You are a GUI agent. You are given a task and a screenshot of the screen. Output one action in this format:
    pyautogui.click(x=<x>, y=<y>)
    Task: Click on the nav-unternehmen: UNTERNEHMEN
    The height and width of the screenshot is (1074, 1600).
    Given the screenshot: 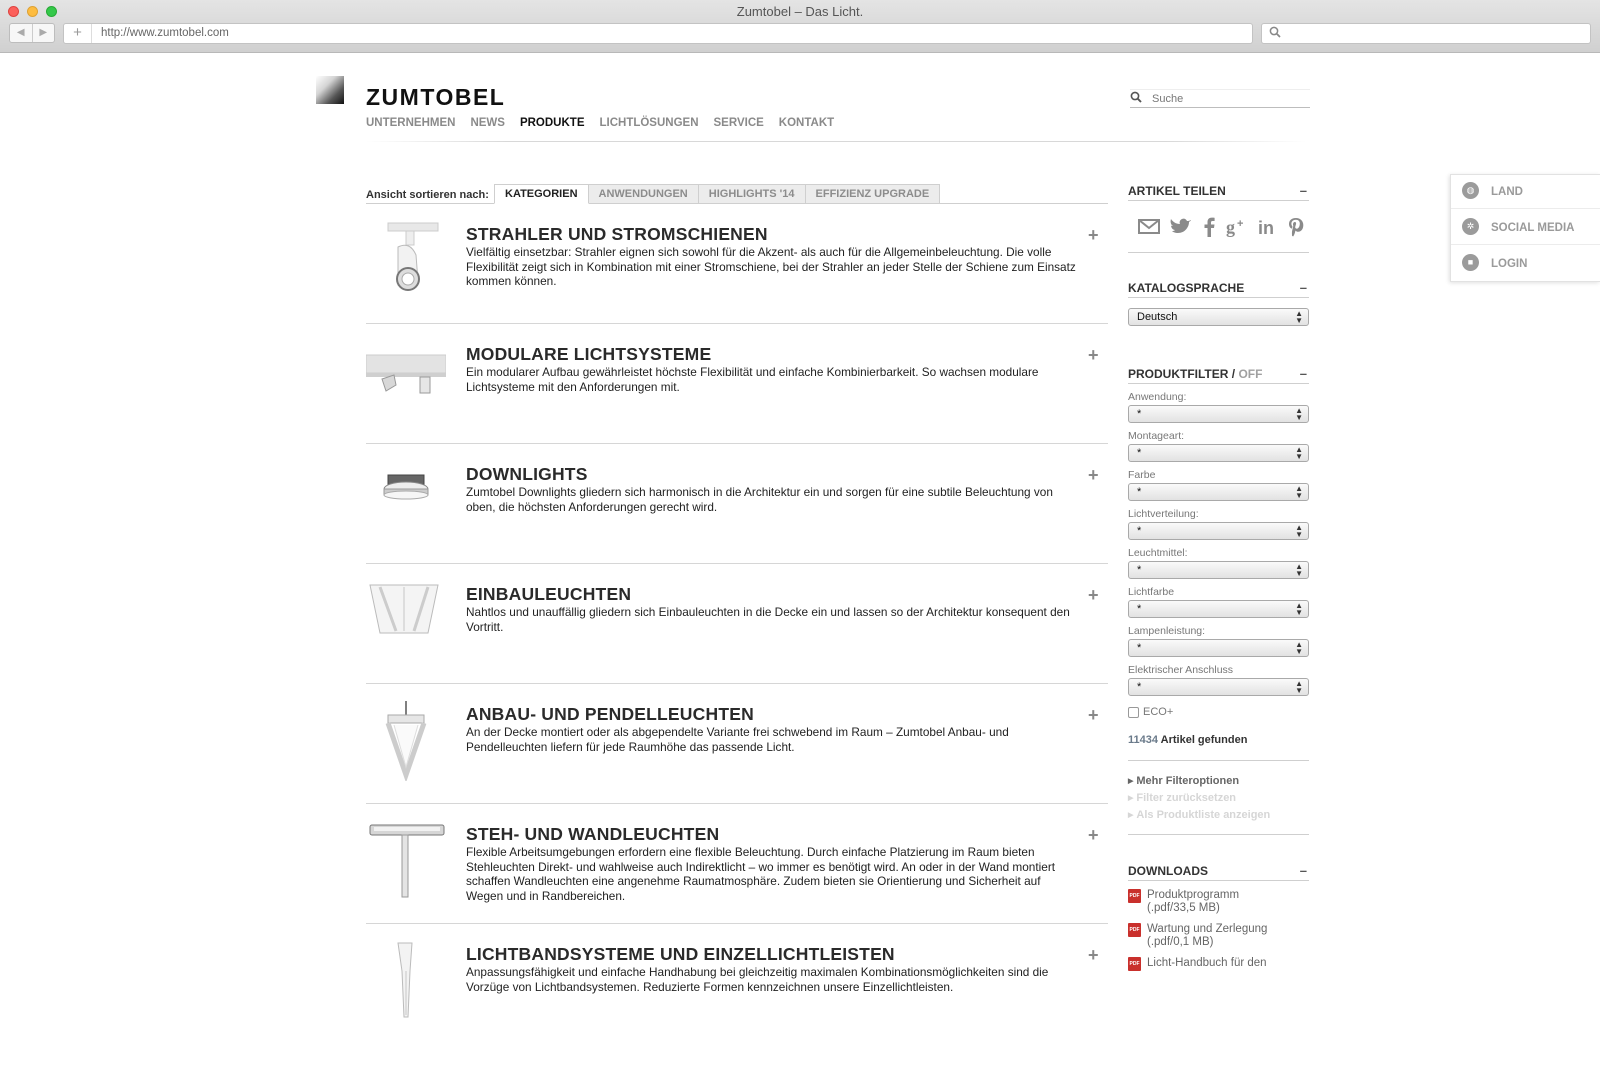 What is the action you would take?
    pyautogui.click(x=410, y=123)
    